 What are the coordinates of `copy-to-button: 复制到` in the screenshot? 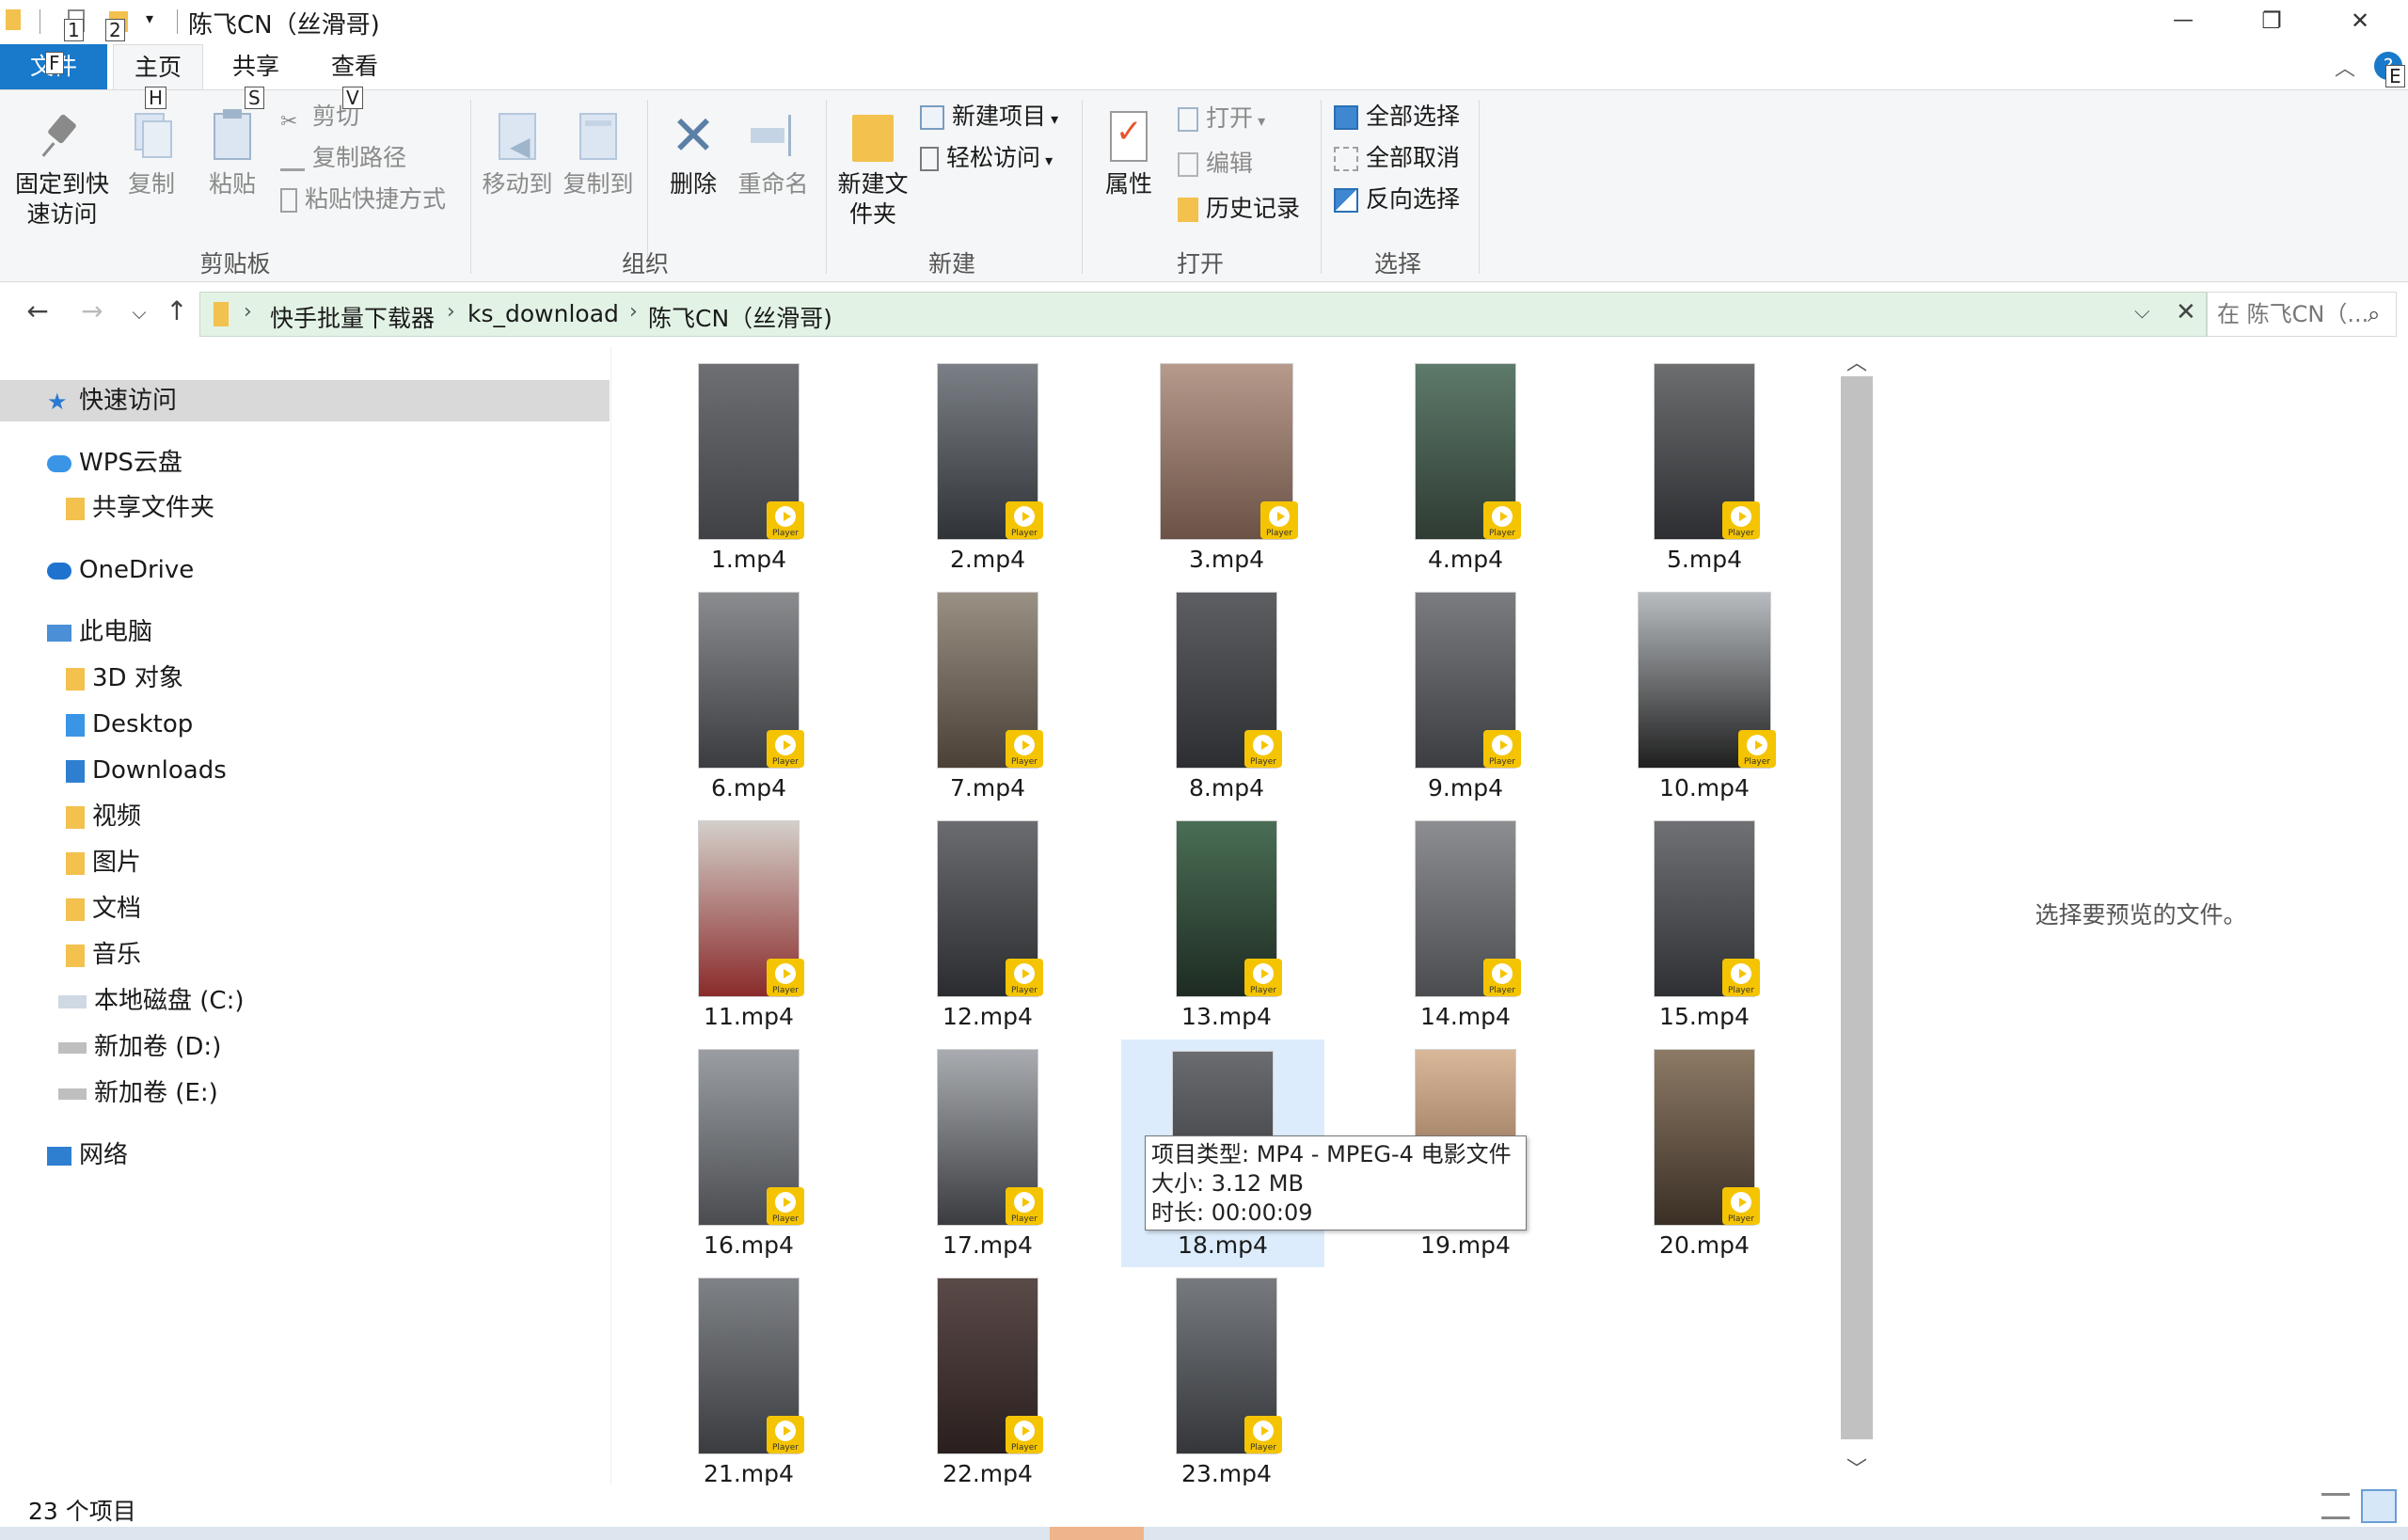 It's located at (599, 154).